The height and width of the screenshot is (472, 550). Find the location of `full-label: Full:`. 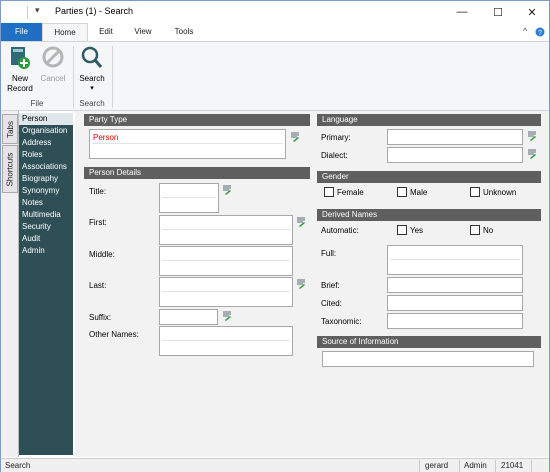

full-label: Full: is located at coordinates (329, 253).